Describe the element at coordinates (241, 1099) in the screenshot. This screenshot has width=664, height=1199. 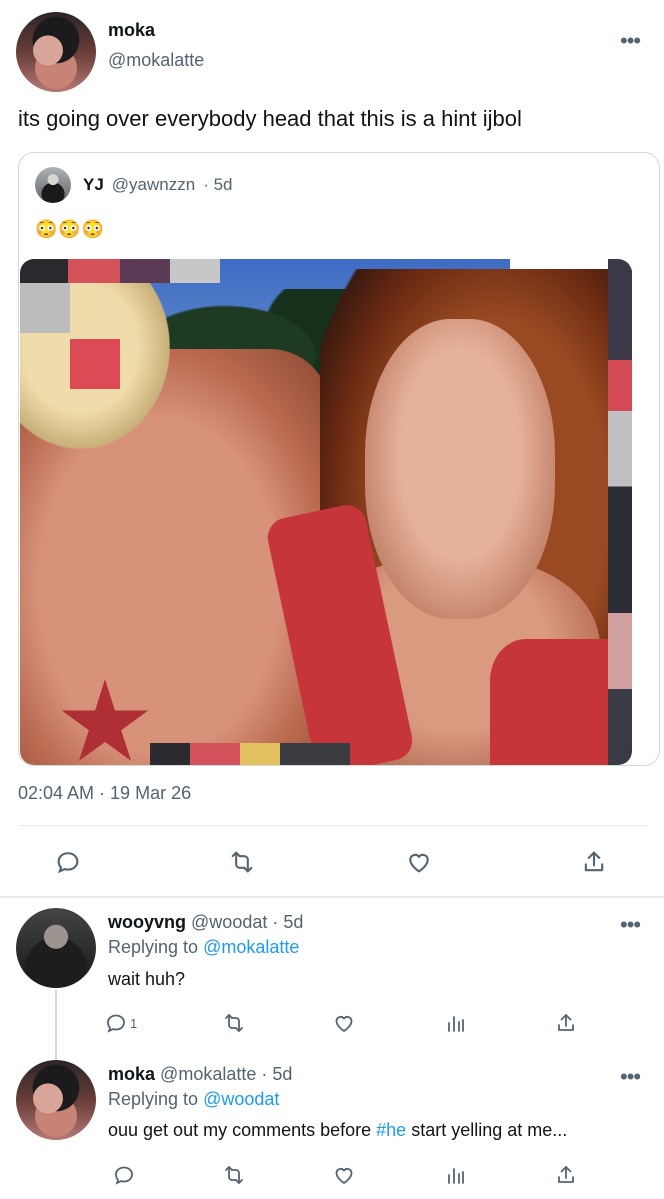
I see `replying-to-link: @woodat` at that location.